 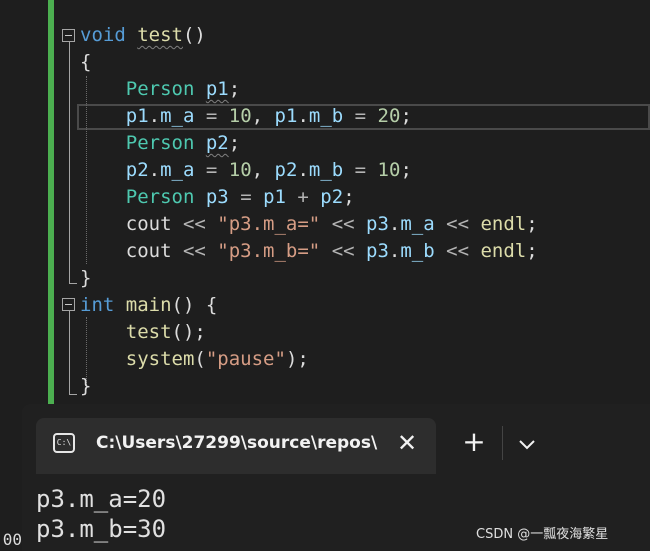 What do you see at coordinates (160, 359) in the screenshot?
I see `code-token: system` at bounding box center [160, 359].